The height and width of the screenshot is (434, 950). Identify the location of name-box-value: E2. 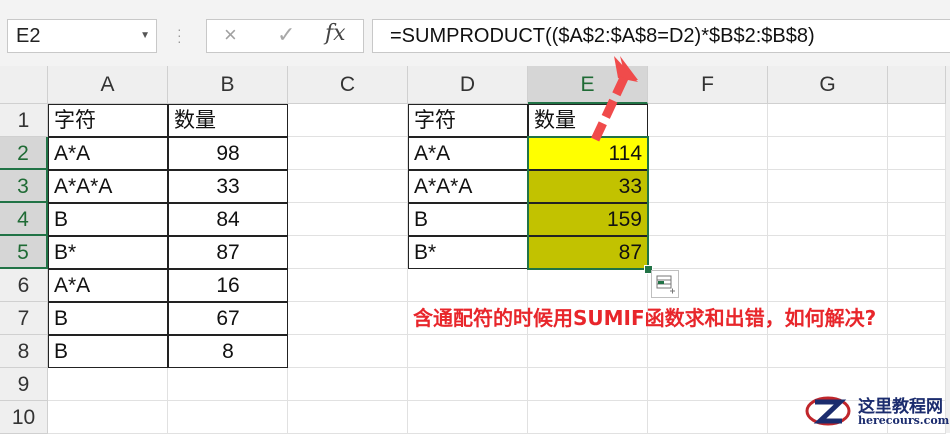
(28, 36).